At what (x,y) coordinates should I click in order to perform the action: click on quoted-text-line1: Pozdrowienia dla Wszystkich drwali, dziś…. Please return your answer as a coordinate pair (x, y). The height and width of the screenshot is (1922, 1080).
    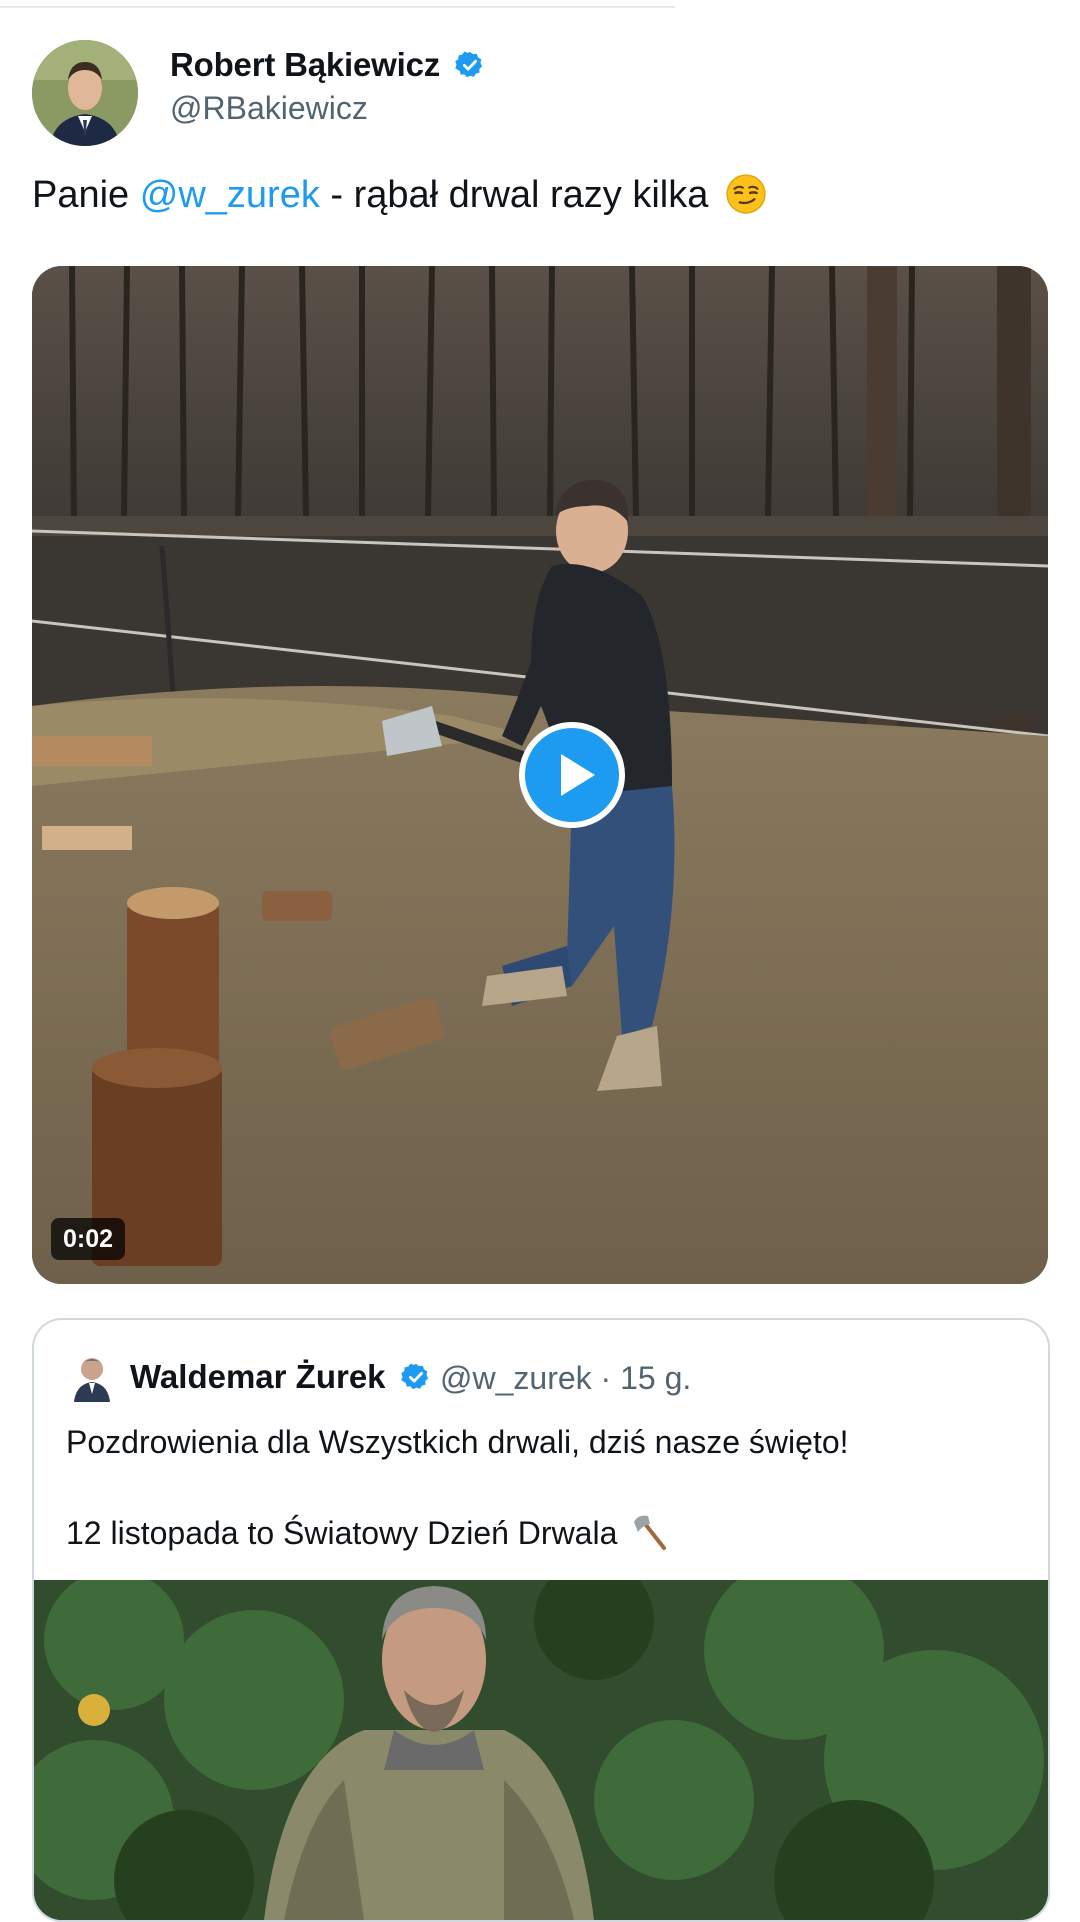
    Looking at the image, I should click on (457, 1442).